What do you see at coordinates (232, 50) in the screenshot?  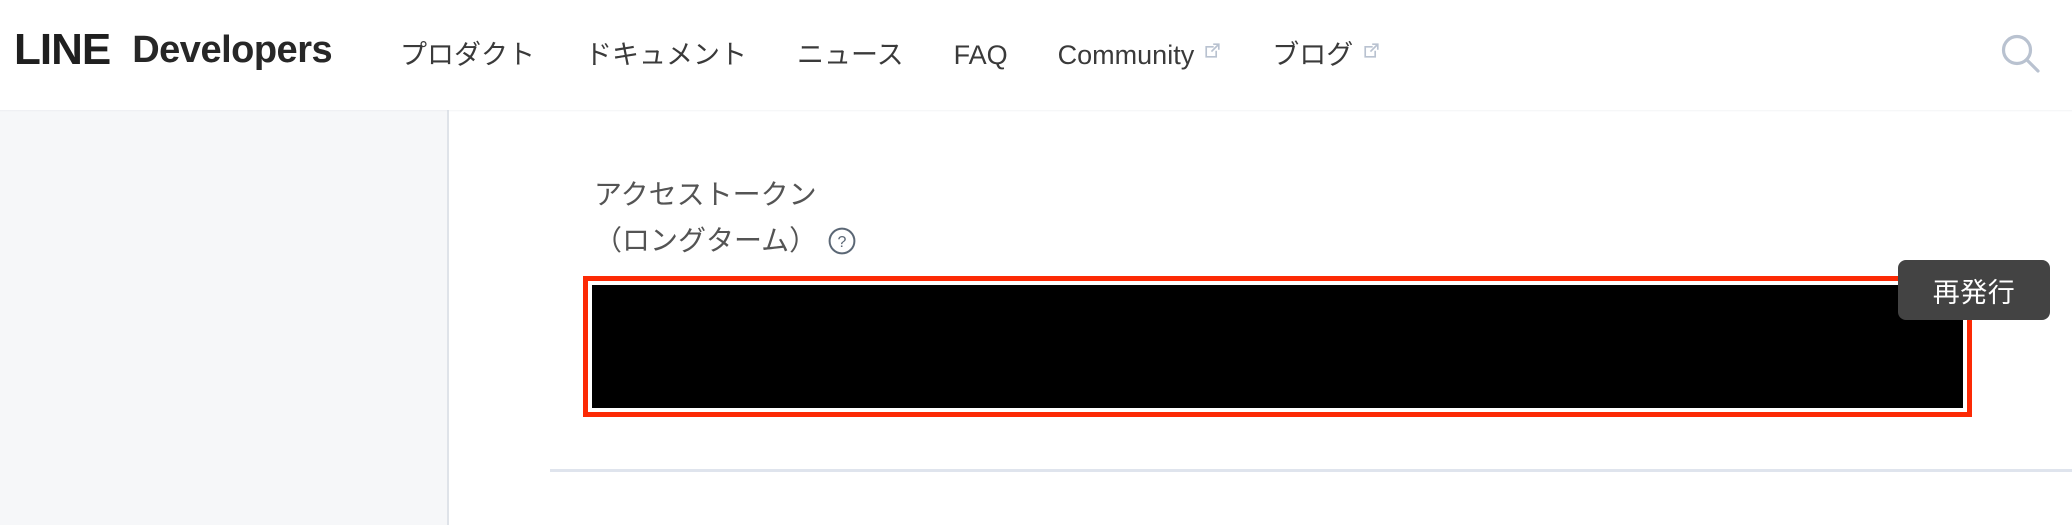 I see `brand-developers-wordmark: Developers` at bounding box center [232, 50].